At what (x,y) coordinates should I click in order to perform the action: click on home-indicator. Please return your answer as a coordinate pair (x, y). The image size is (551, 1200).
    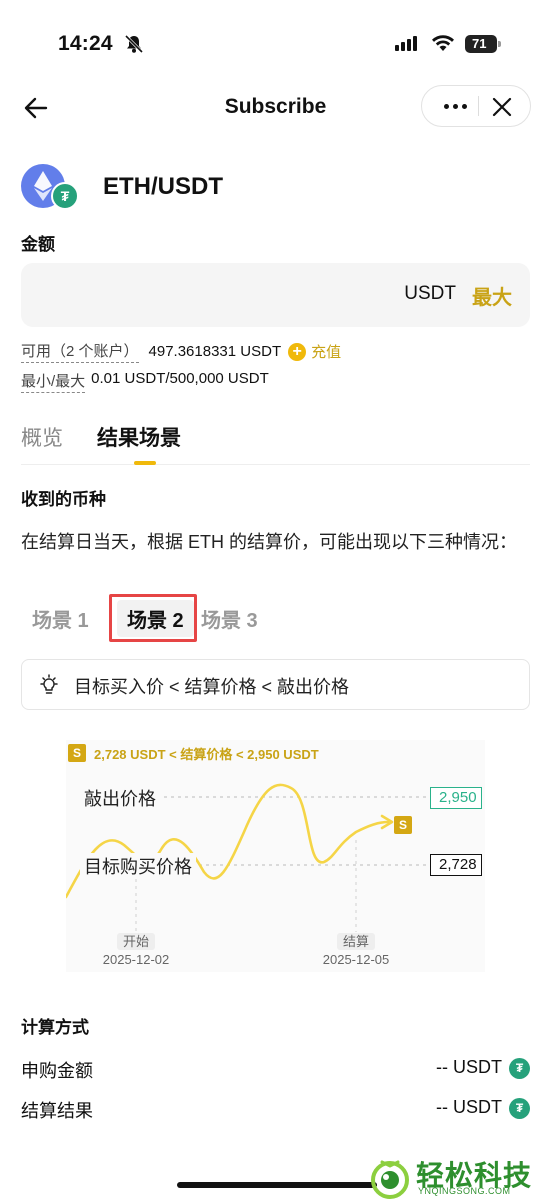
    Looking at the image, I should click on (277, 1185).